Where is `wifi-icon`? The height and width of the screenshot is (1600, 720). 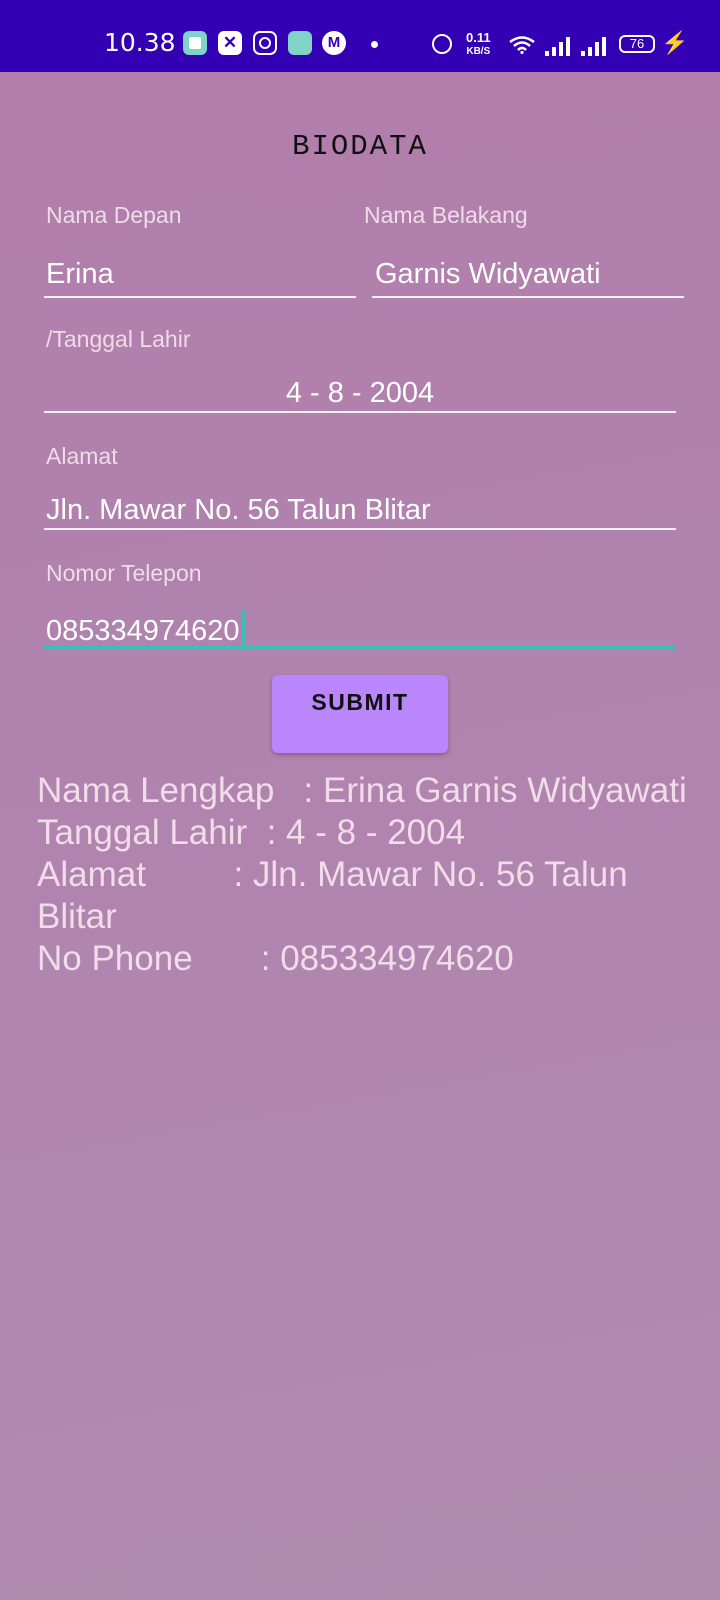 wifi-icon is located at coordinates (522, 45).